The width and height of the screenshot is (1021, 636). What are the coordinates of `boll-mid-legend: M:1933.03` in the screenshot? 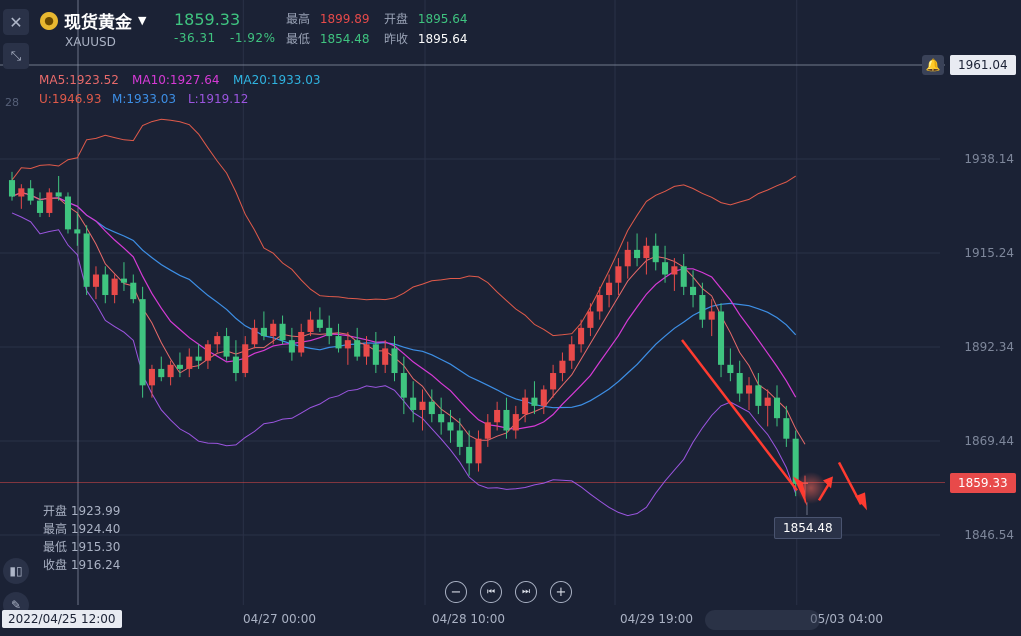 It's located at (144, 99).